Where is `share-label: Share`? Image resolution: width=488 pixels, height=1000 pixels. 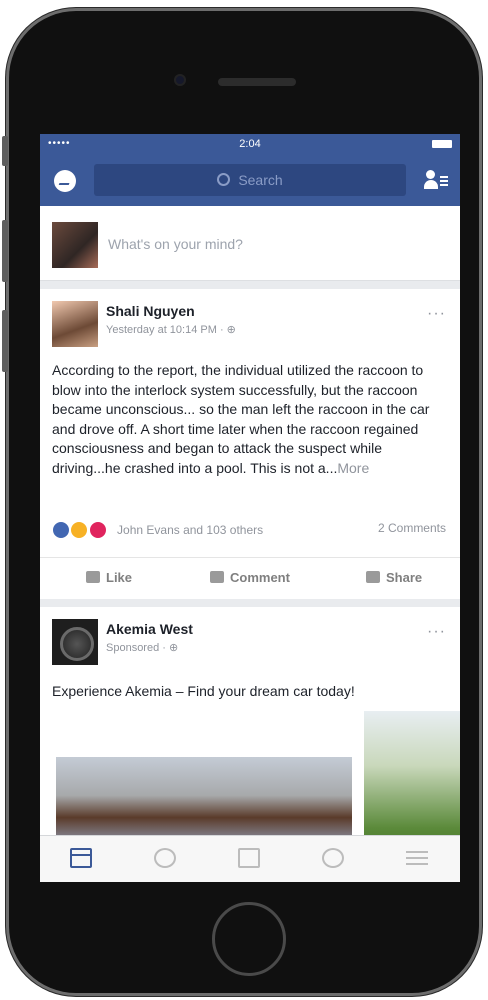
share-label: Share is located at coordinates (404, 577).